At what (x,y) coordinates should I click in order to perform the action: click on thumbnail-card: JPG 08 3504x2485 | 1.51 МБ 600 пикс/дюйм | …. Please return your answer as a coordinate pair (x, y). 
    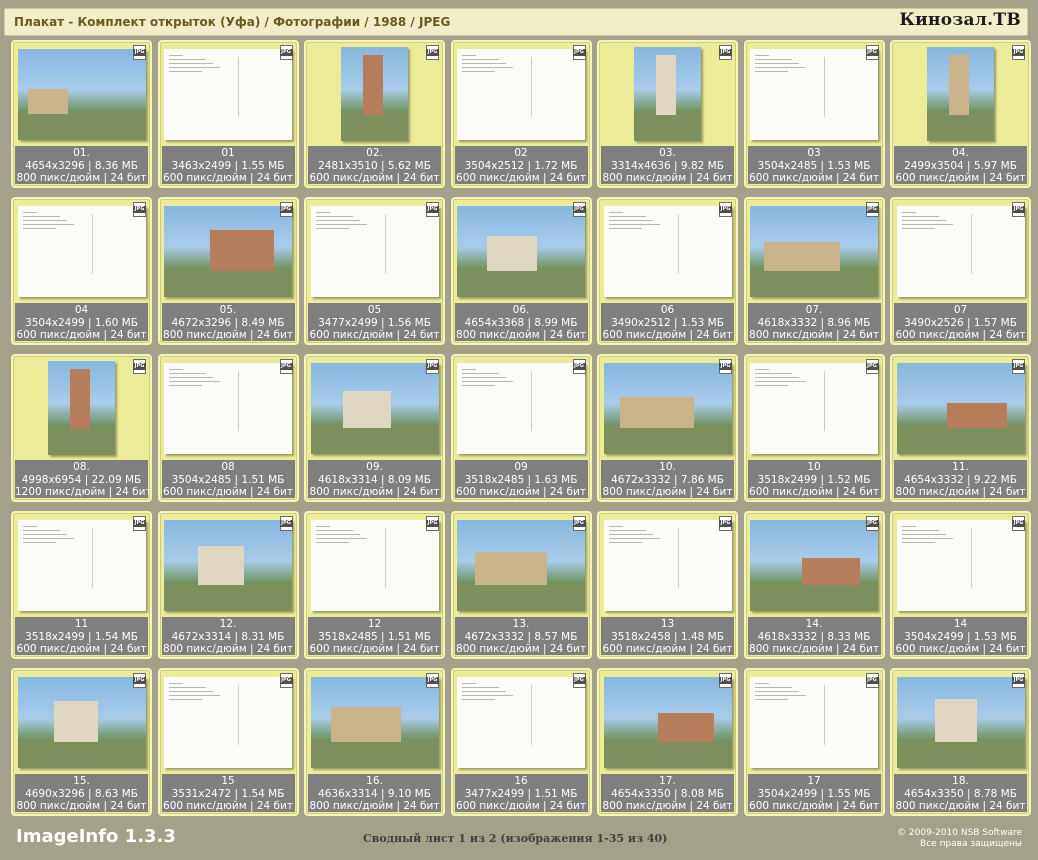
    Looking at the image, I should click on (228, 428).